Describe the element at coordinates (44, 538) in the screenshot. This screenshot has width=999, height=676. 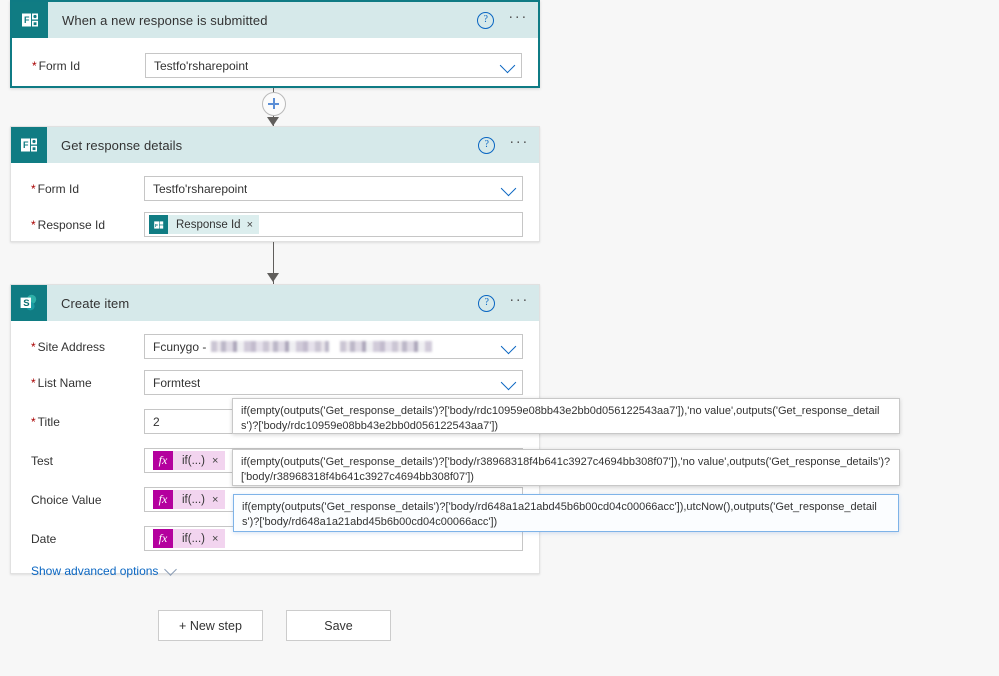
I see `field-label-date: Date` at that location.